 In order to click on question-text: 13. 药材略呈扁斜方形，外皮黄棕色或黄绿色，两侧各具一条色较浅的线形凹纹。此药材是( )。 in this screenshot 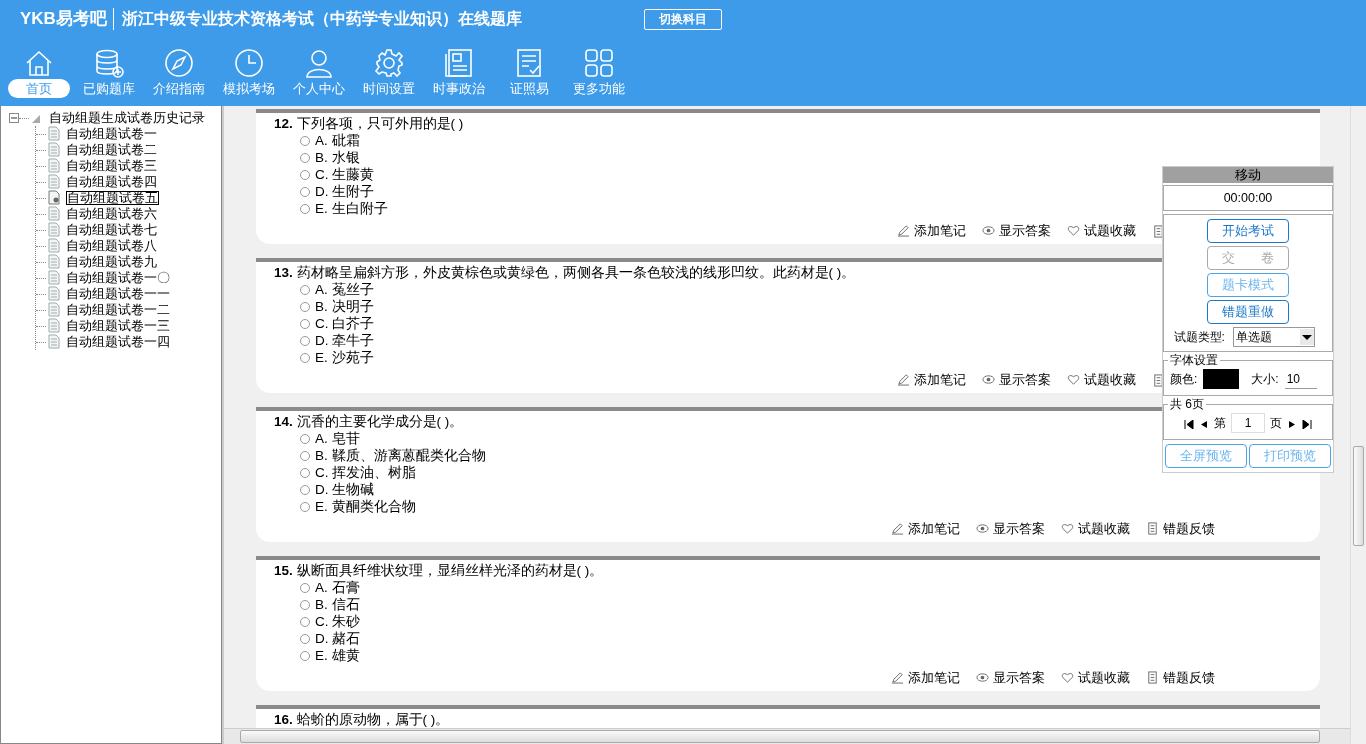, I will do `click(565, 272)`.